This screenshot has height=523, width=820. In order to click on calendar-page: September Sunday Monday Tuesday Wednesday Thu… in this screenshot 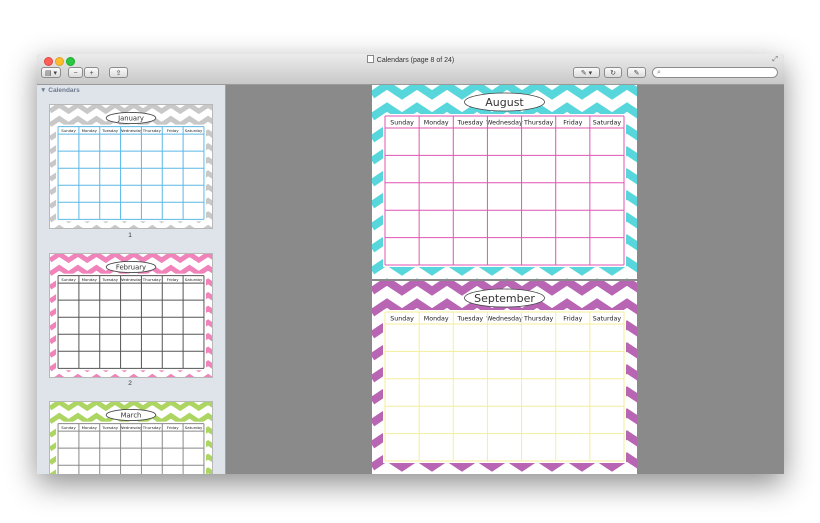, I will do `click(504, 377)`.